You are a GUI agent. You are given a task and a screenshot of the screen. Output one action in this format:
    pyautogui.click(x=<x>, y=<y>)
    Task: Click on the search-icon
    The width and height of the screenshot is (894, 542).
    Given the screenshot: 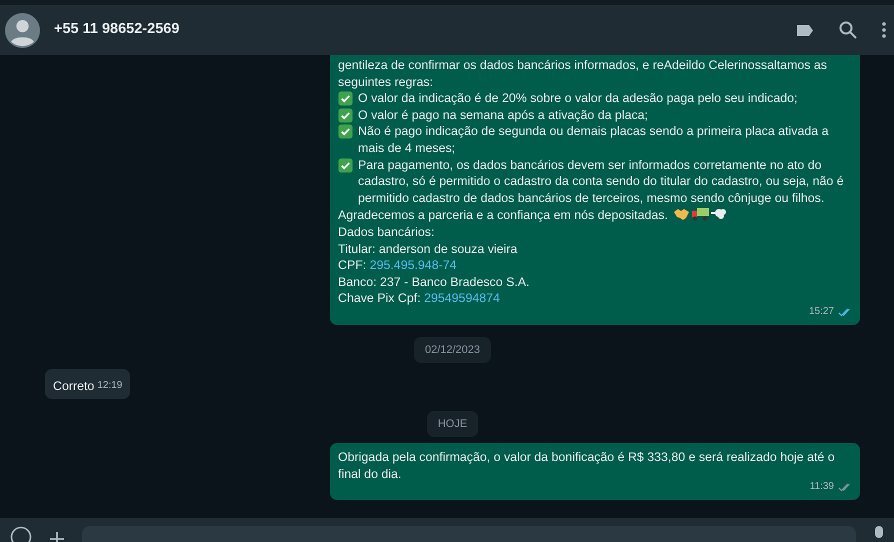 What is the action you would take?
    pyautogui.click(x=848, y=30)
    